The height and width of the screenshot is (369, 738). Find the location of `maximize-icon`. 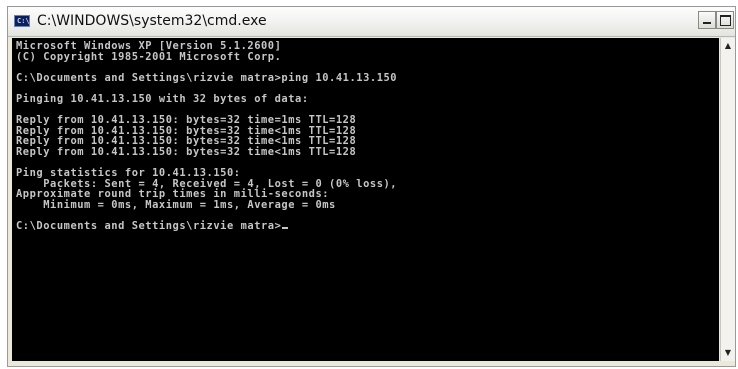

maximize-icon is located at coordinates (725, 20).